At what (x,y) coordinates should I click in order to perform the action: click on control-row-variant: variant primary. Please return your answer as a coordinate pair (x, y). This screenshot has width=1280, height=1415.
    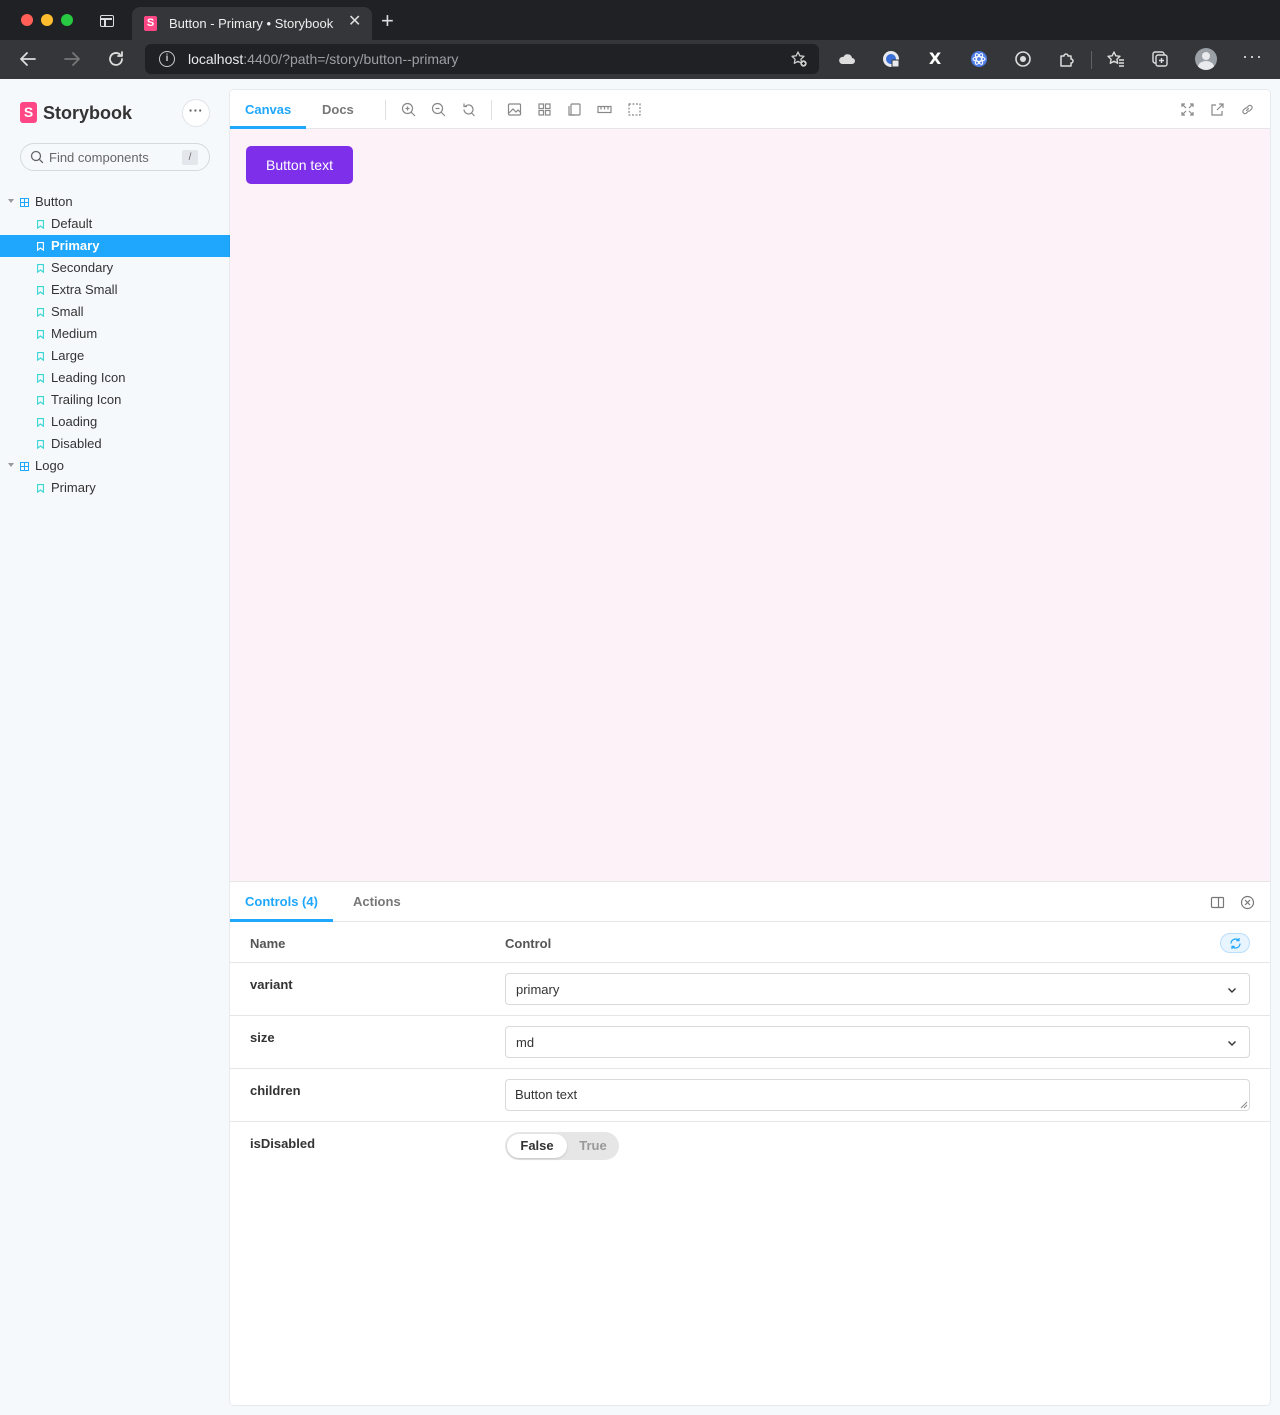
    Looking at the image, I should click on (750, 989).